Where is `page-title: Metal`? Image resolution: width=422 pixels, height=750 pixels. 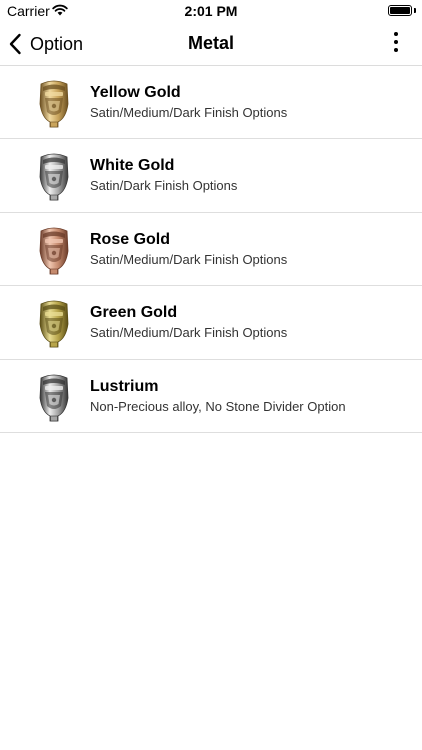
page-title: Metal is located at coordinates (210, 43).